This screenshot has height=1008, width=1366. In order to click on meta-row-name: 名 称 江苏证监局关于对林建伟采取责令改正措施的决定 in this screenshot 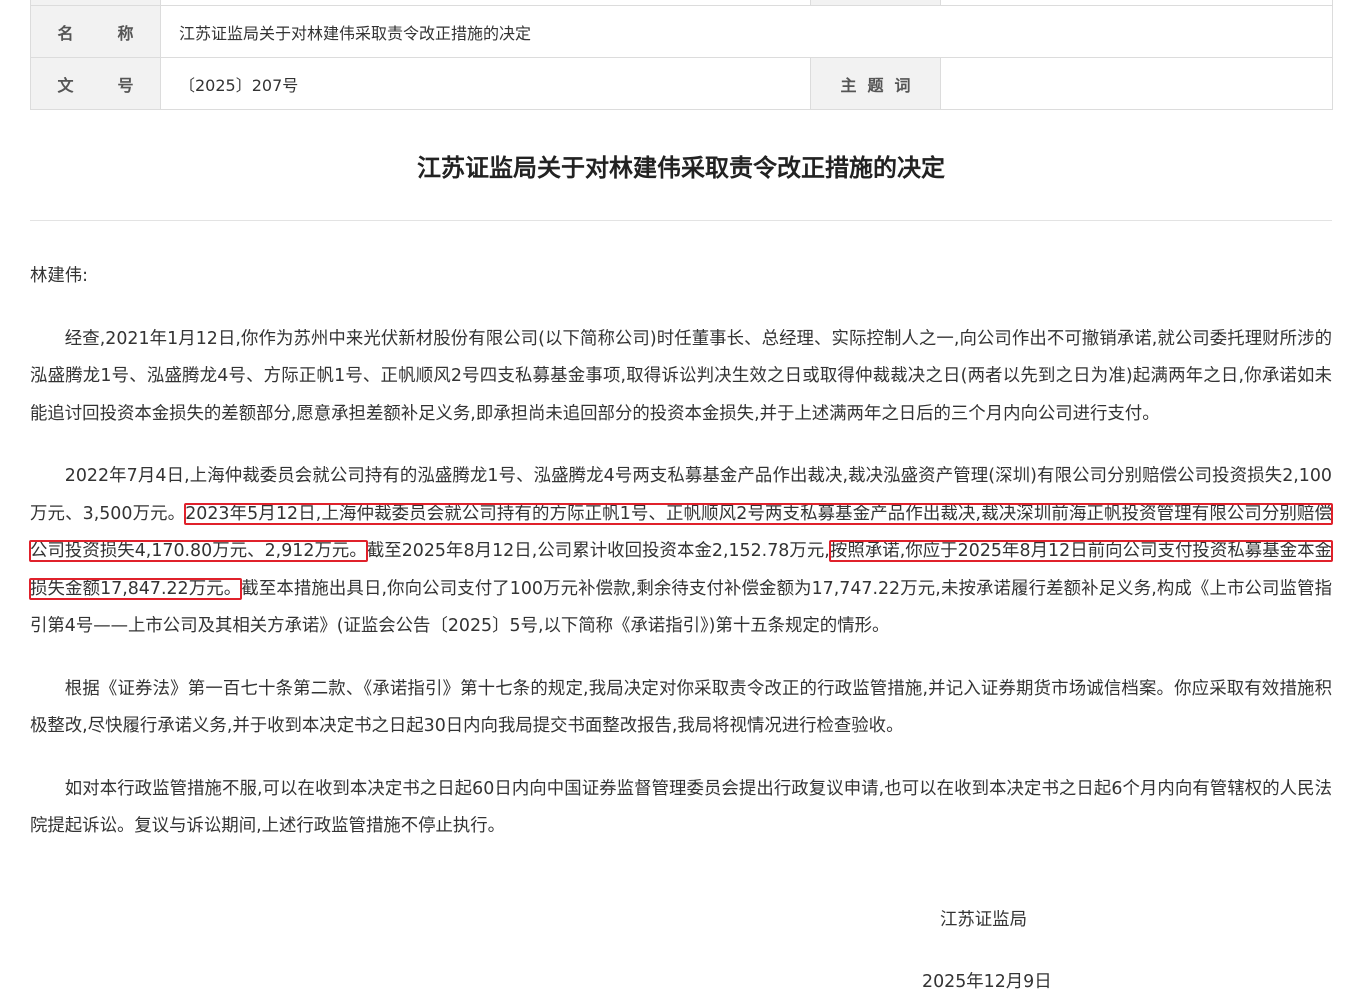, I will do `click(681, 31)`.